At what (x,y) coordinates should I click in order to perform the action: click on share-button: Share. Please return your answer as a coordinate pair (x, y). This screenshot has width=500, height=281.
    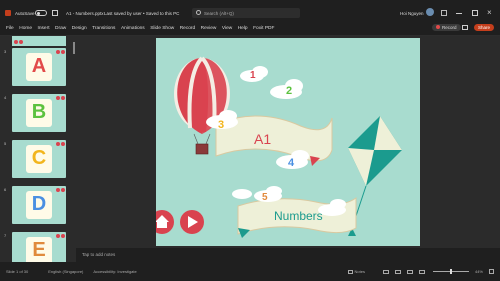
    Looking at the image, I should click on (484, 27).